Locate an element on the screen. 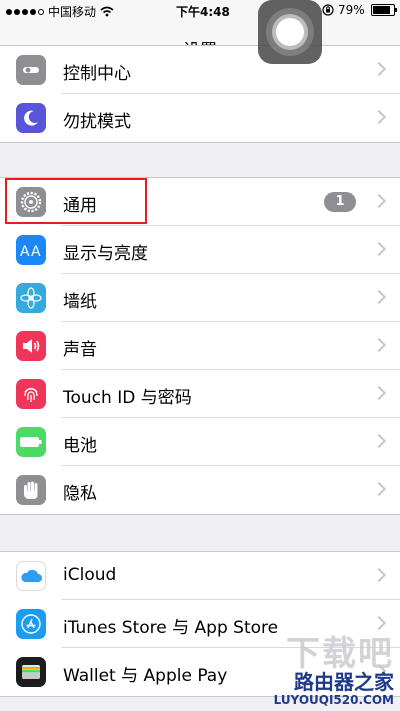 Image resolution: width=400 pixels, height=711 pixels. icloud-icon is located at coordinates (31, 576).